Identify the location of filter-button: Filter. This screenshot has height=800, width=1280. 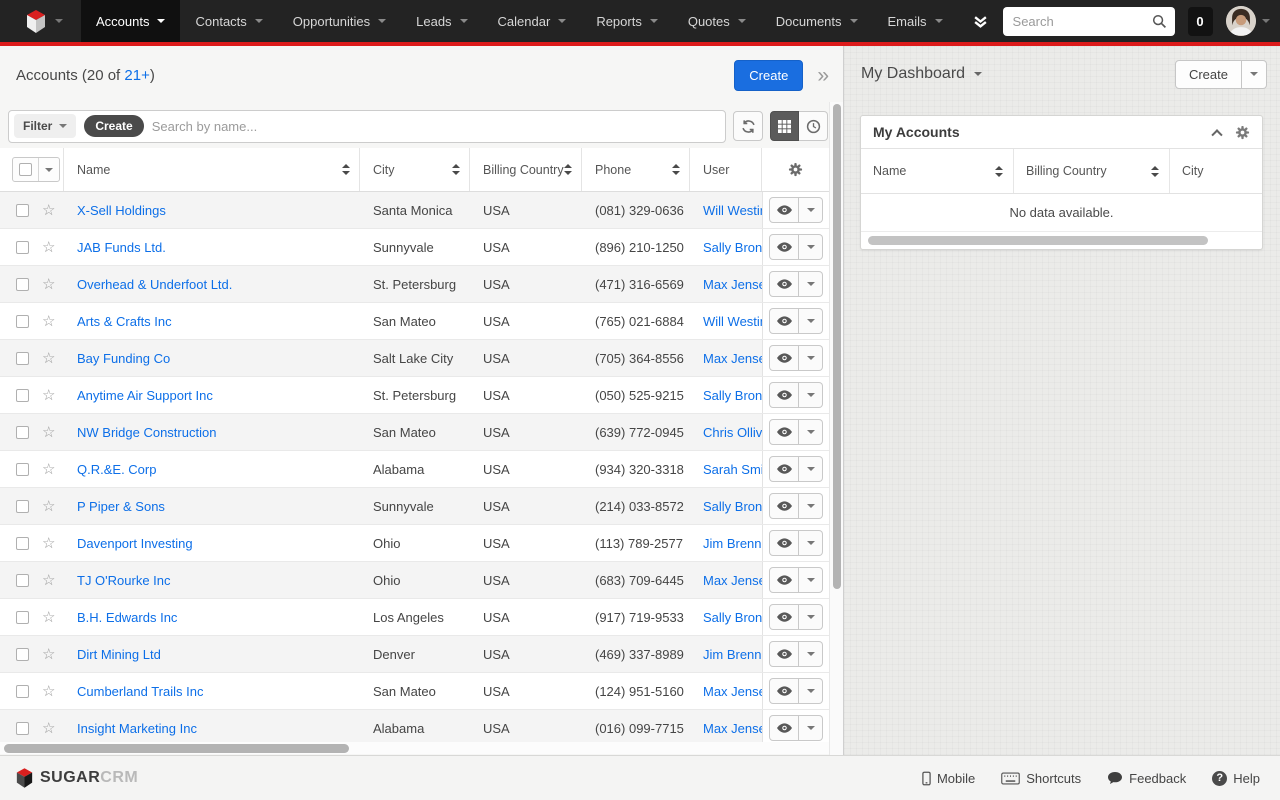
(45, 126).